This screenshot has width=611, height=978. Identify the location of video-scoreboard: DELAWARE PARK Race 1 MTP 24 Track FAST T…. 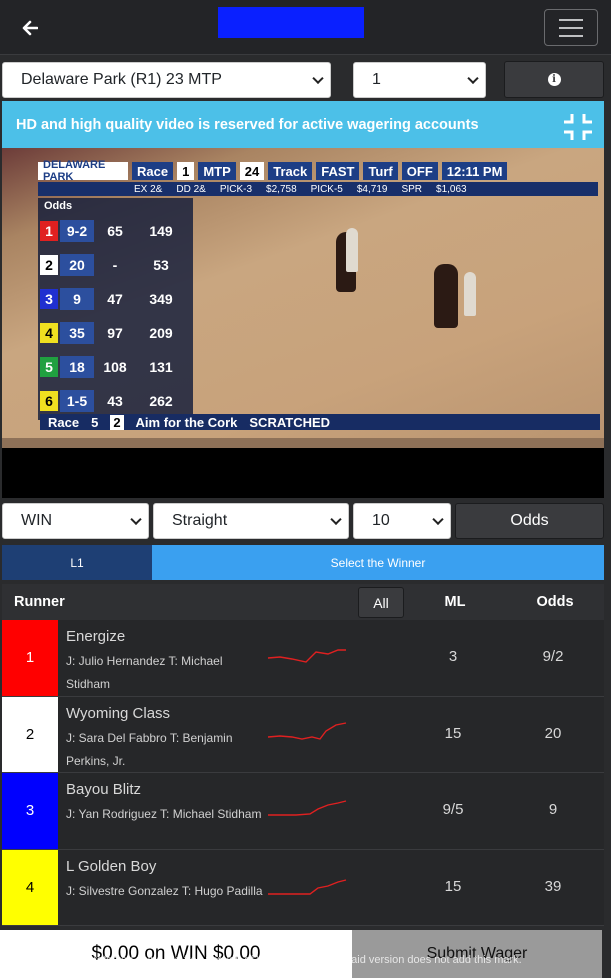
(318, 177).